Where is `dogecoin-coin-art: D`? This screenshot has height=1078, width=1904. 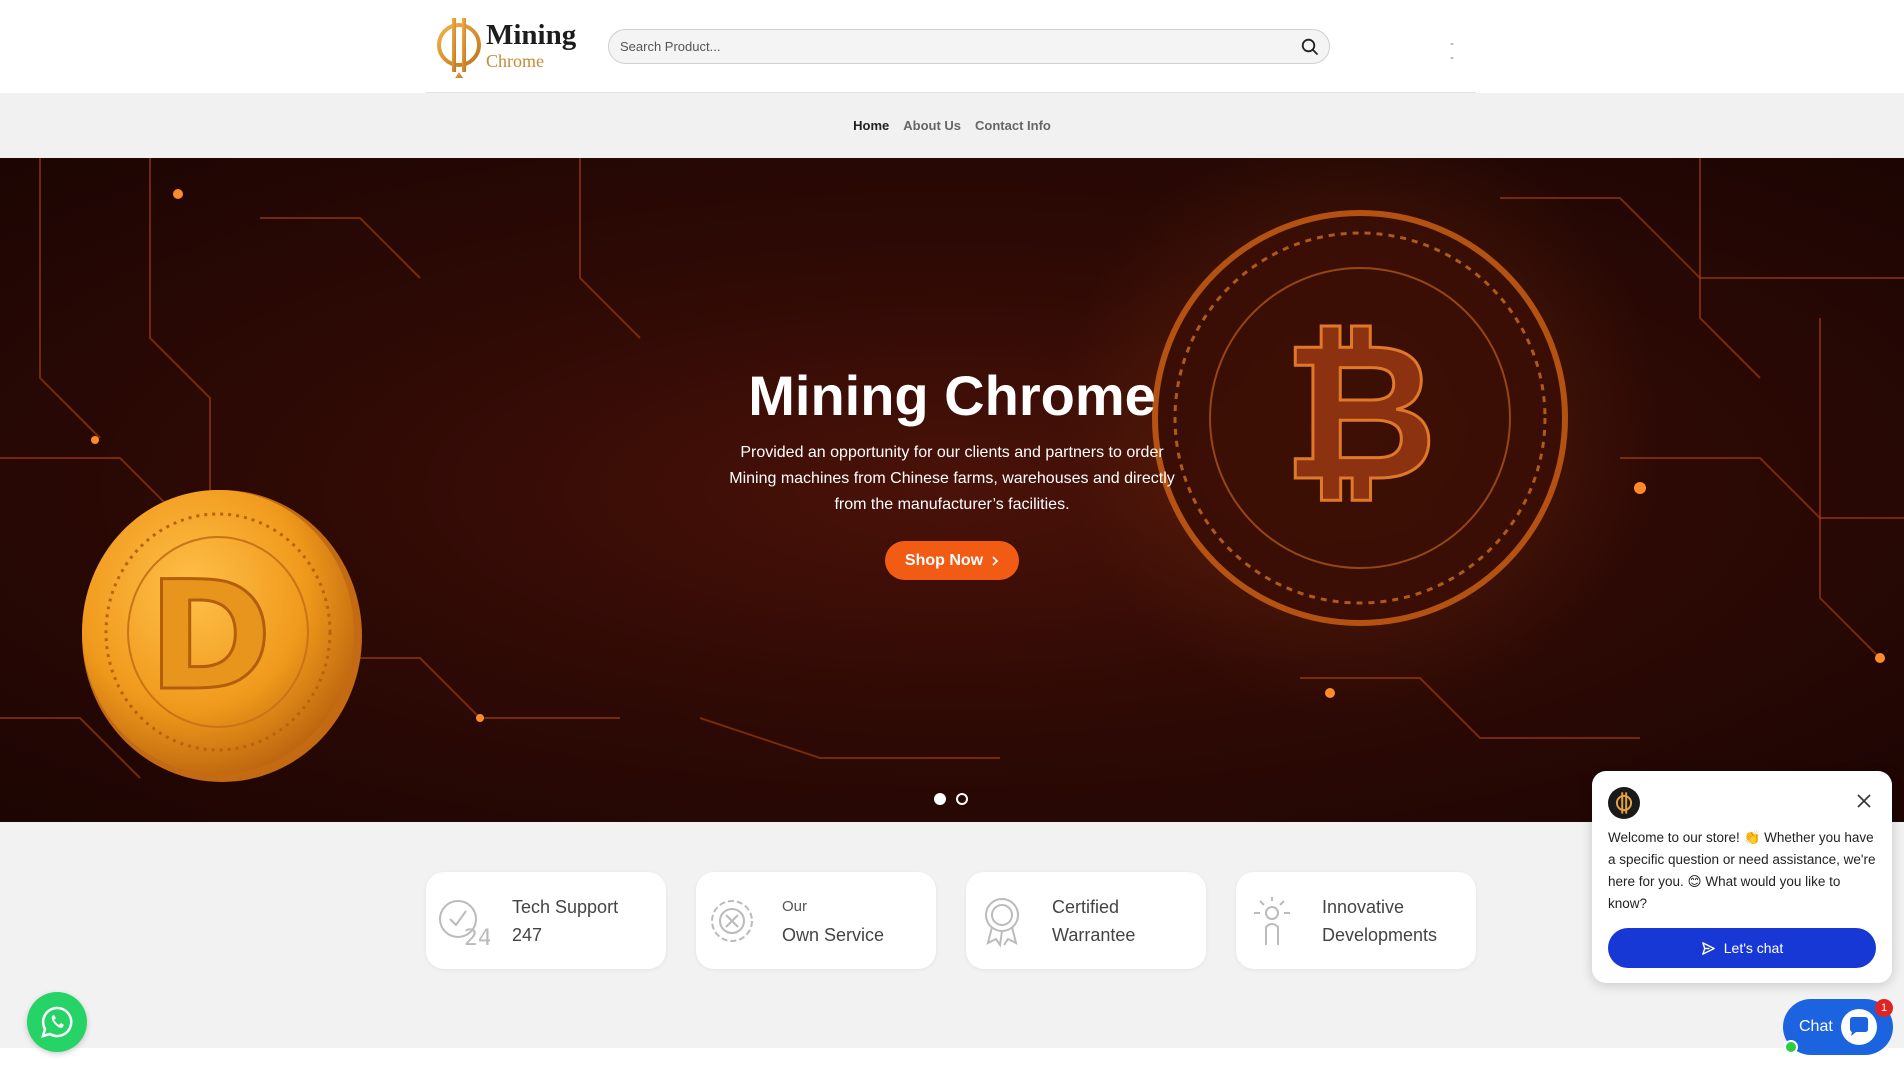 dogecoin-coin-art: D is located at coordinates (222, 636).